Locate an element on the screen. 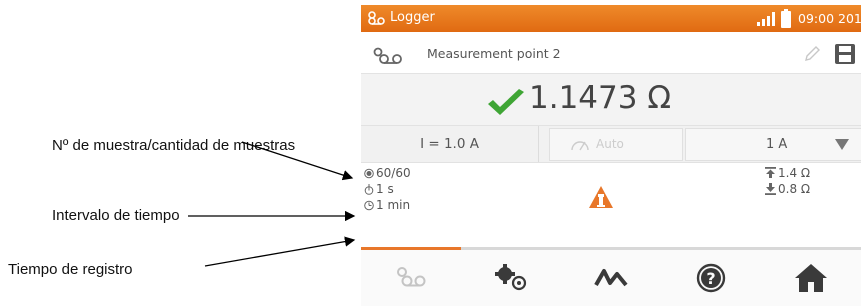 The height and width of the screenshot is (306, 861). measurement-point-name: Measurement point 2 is located at coordinates (494, 53).